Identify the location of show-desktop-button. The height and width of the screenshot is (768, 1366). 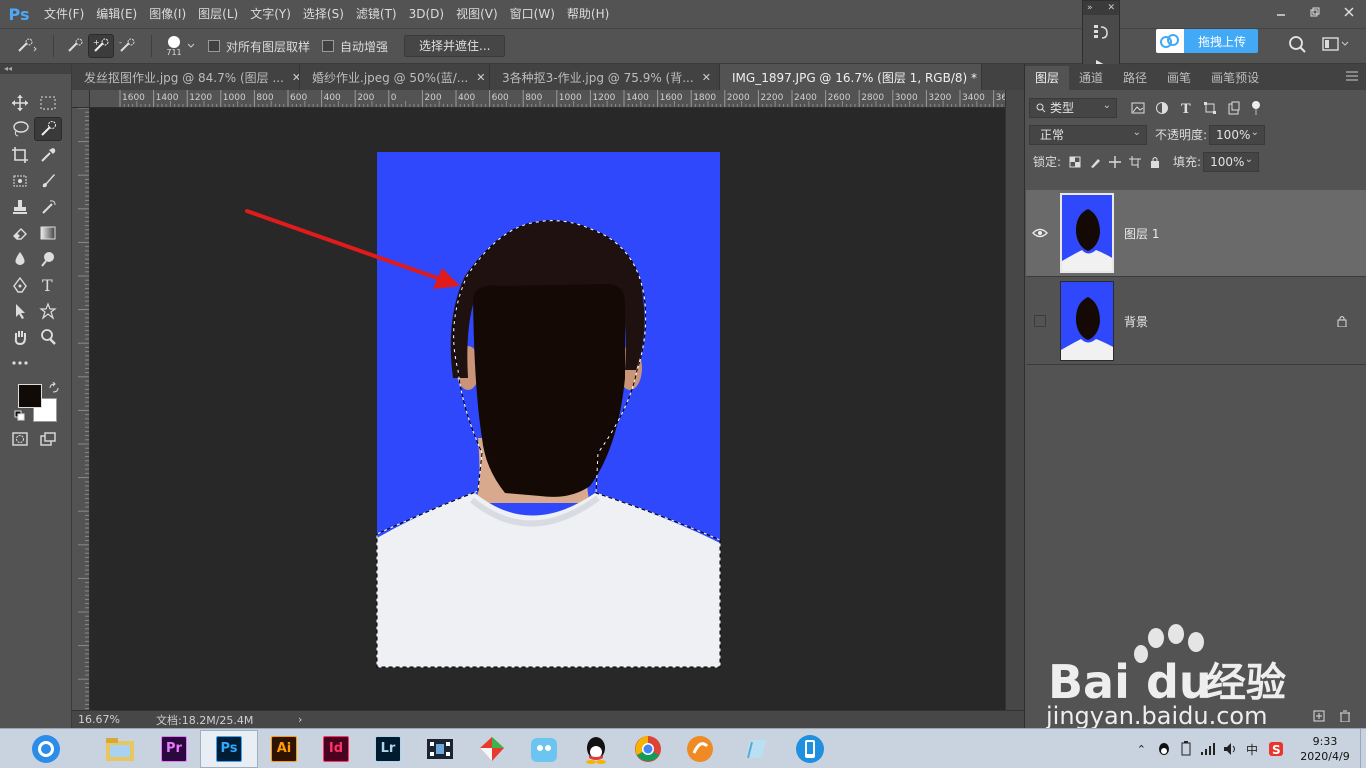
(1363, 748).